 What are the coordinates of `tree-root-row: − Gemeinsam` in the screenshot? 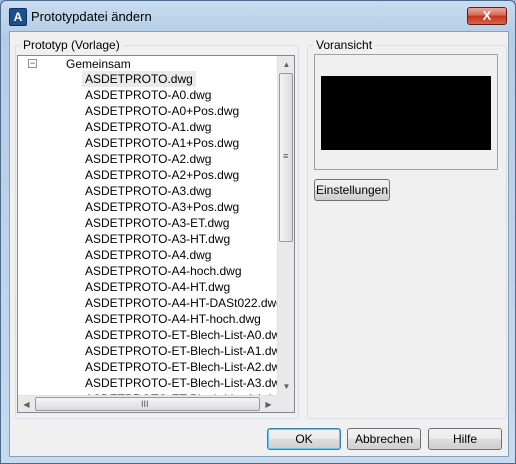 It's located at (147, 64).